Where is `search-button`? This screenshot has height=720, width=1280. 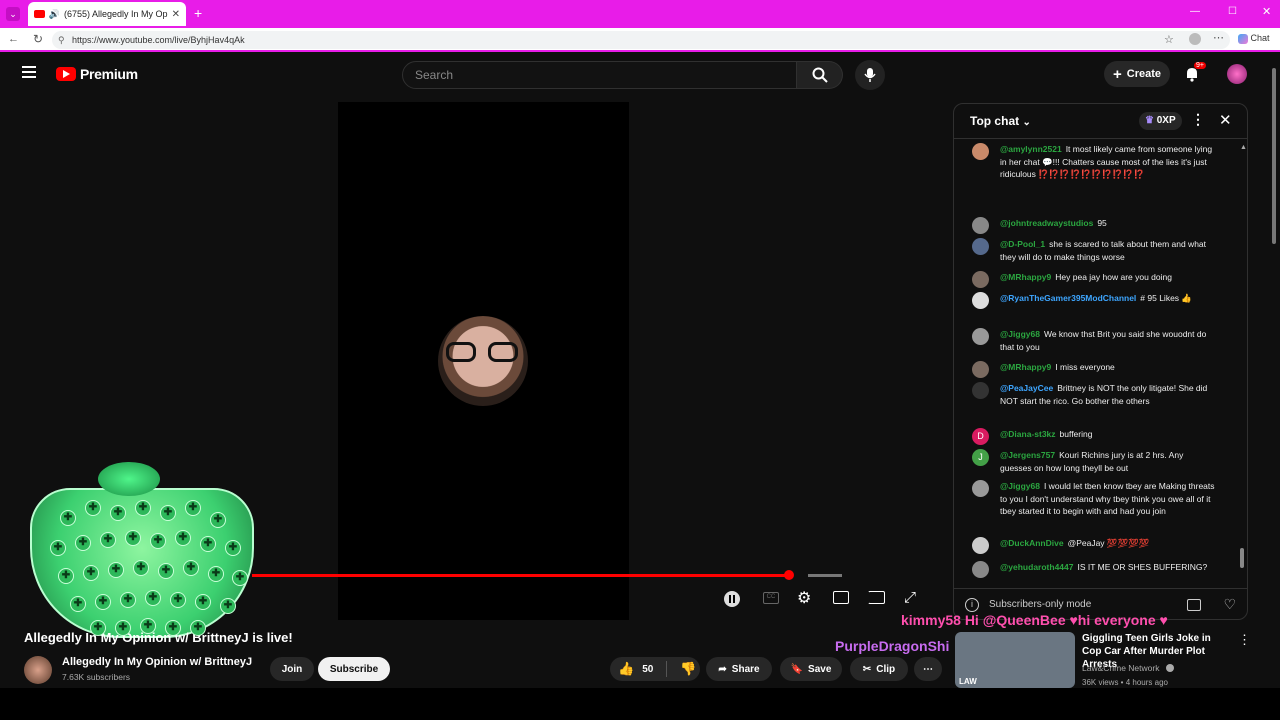
search-button is located at coordinates (820, 75).